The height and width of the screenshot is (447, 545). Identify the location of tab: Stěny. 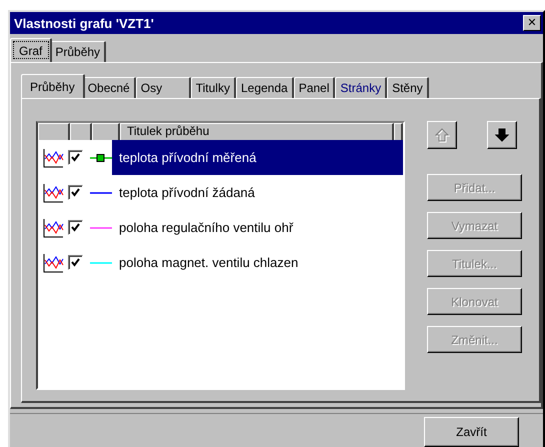
(408, 87).